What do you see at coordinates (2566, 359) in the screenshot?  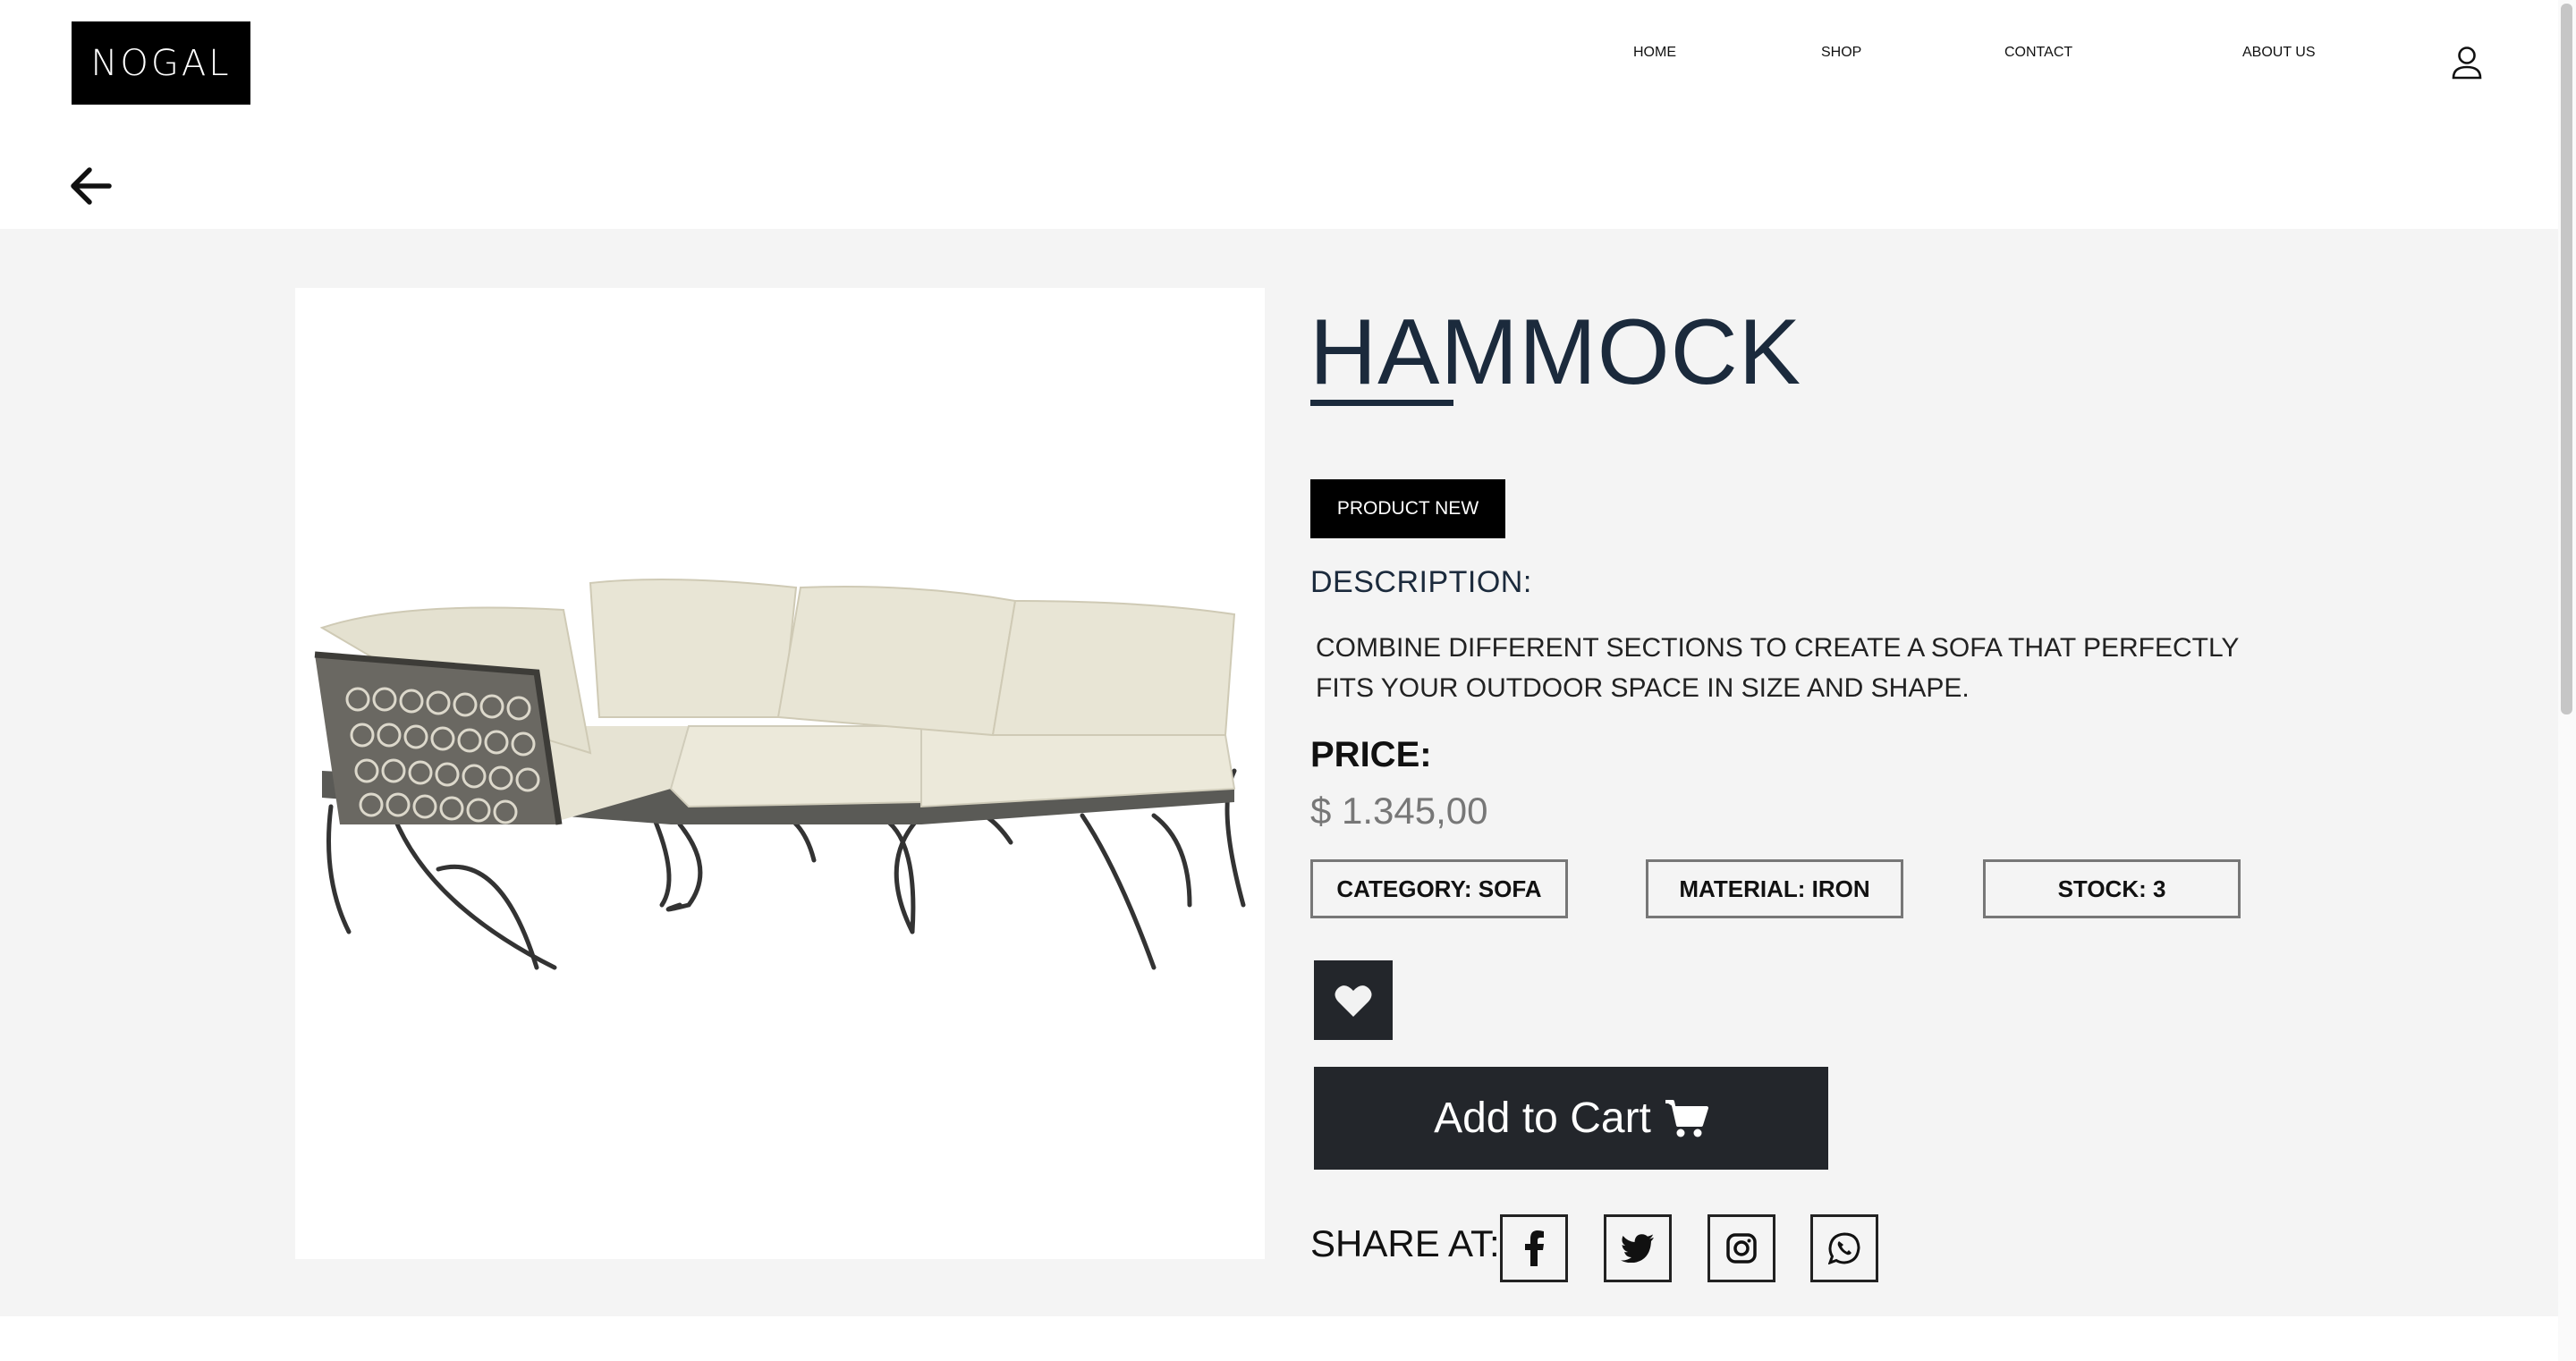 I see `scrollbar-thumb` at bounding box center [2566, 359].